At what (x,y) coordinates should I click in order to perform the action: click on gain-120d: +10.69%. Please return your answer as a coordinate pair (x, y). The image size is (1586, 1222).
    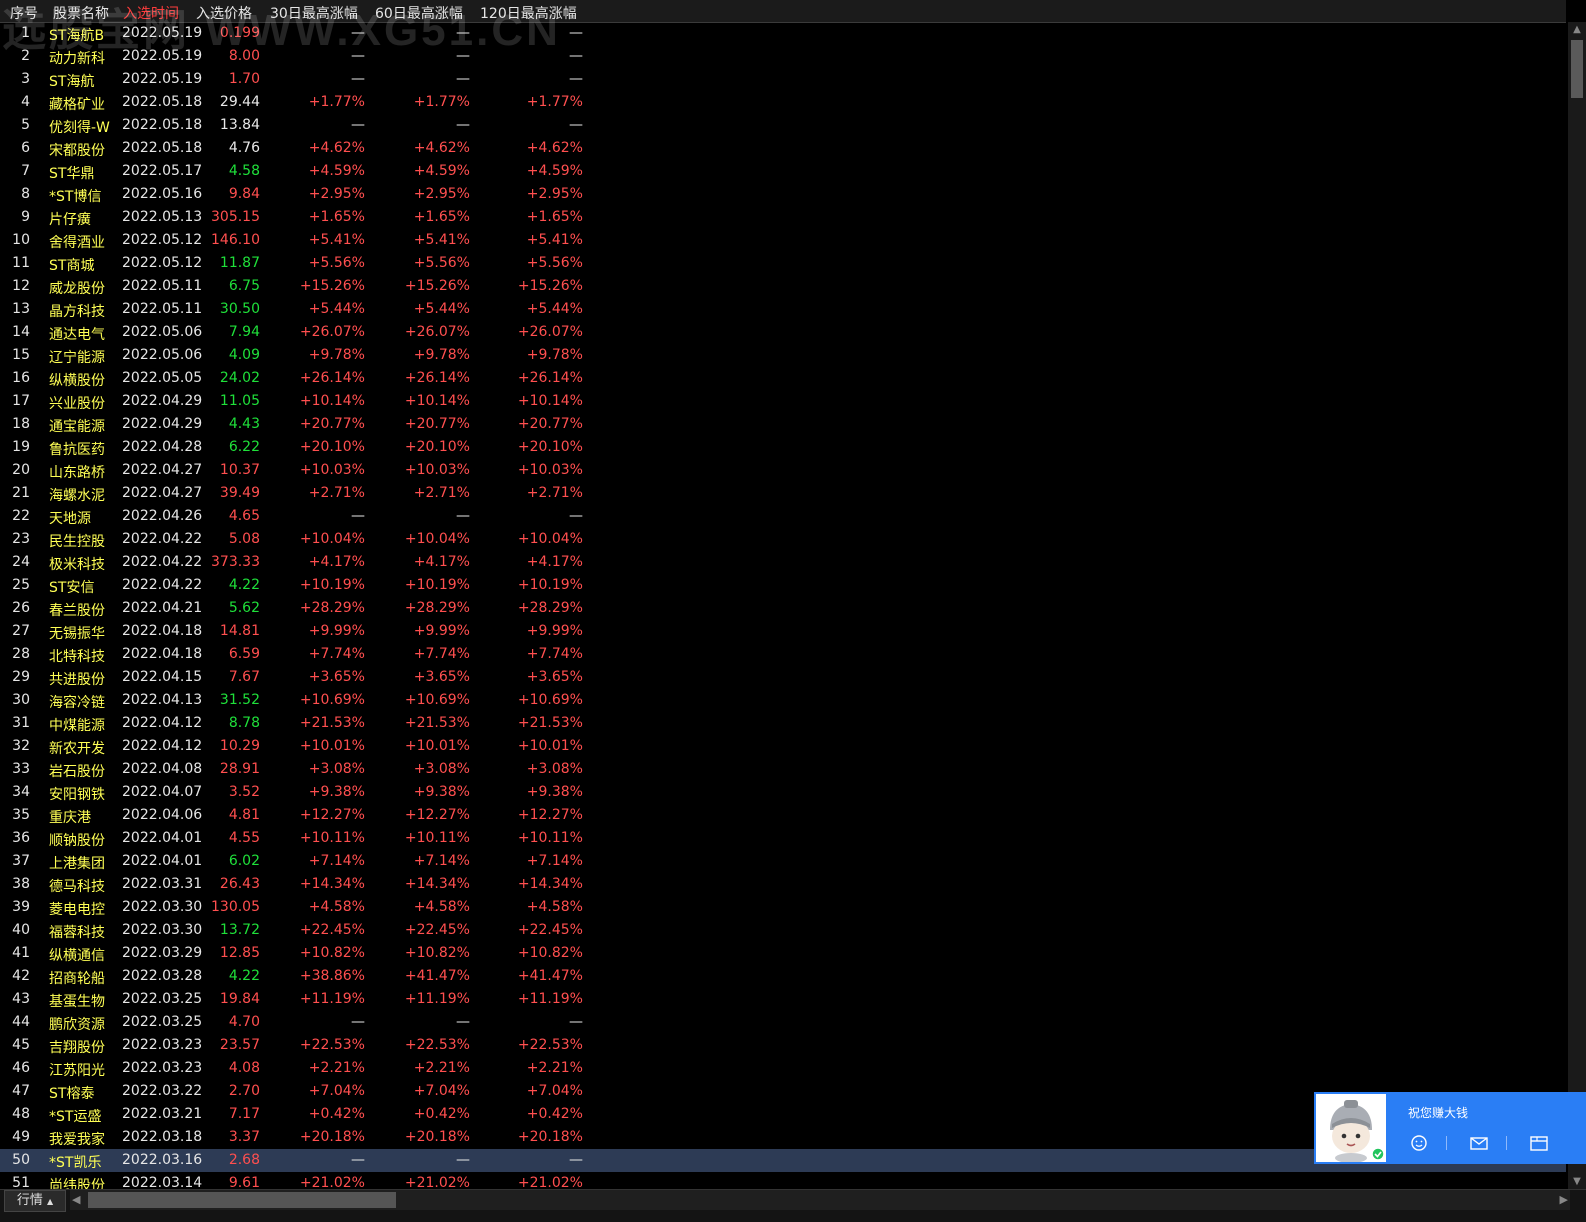
    Looking at the image, I should click on (550, 700).